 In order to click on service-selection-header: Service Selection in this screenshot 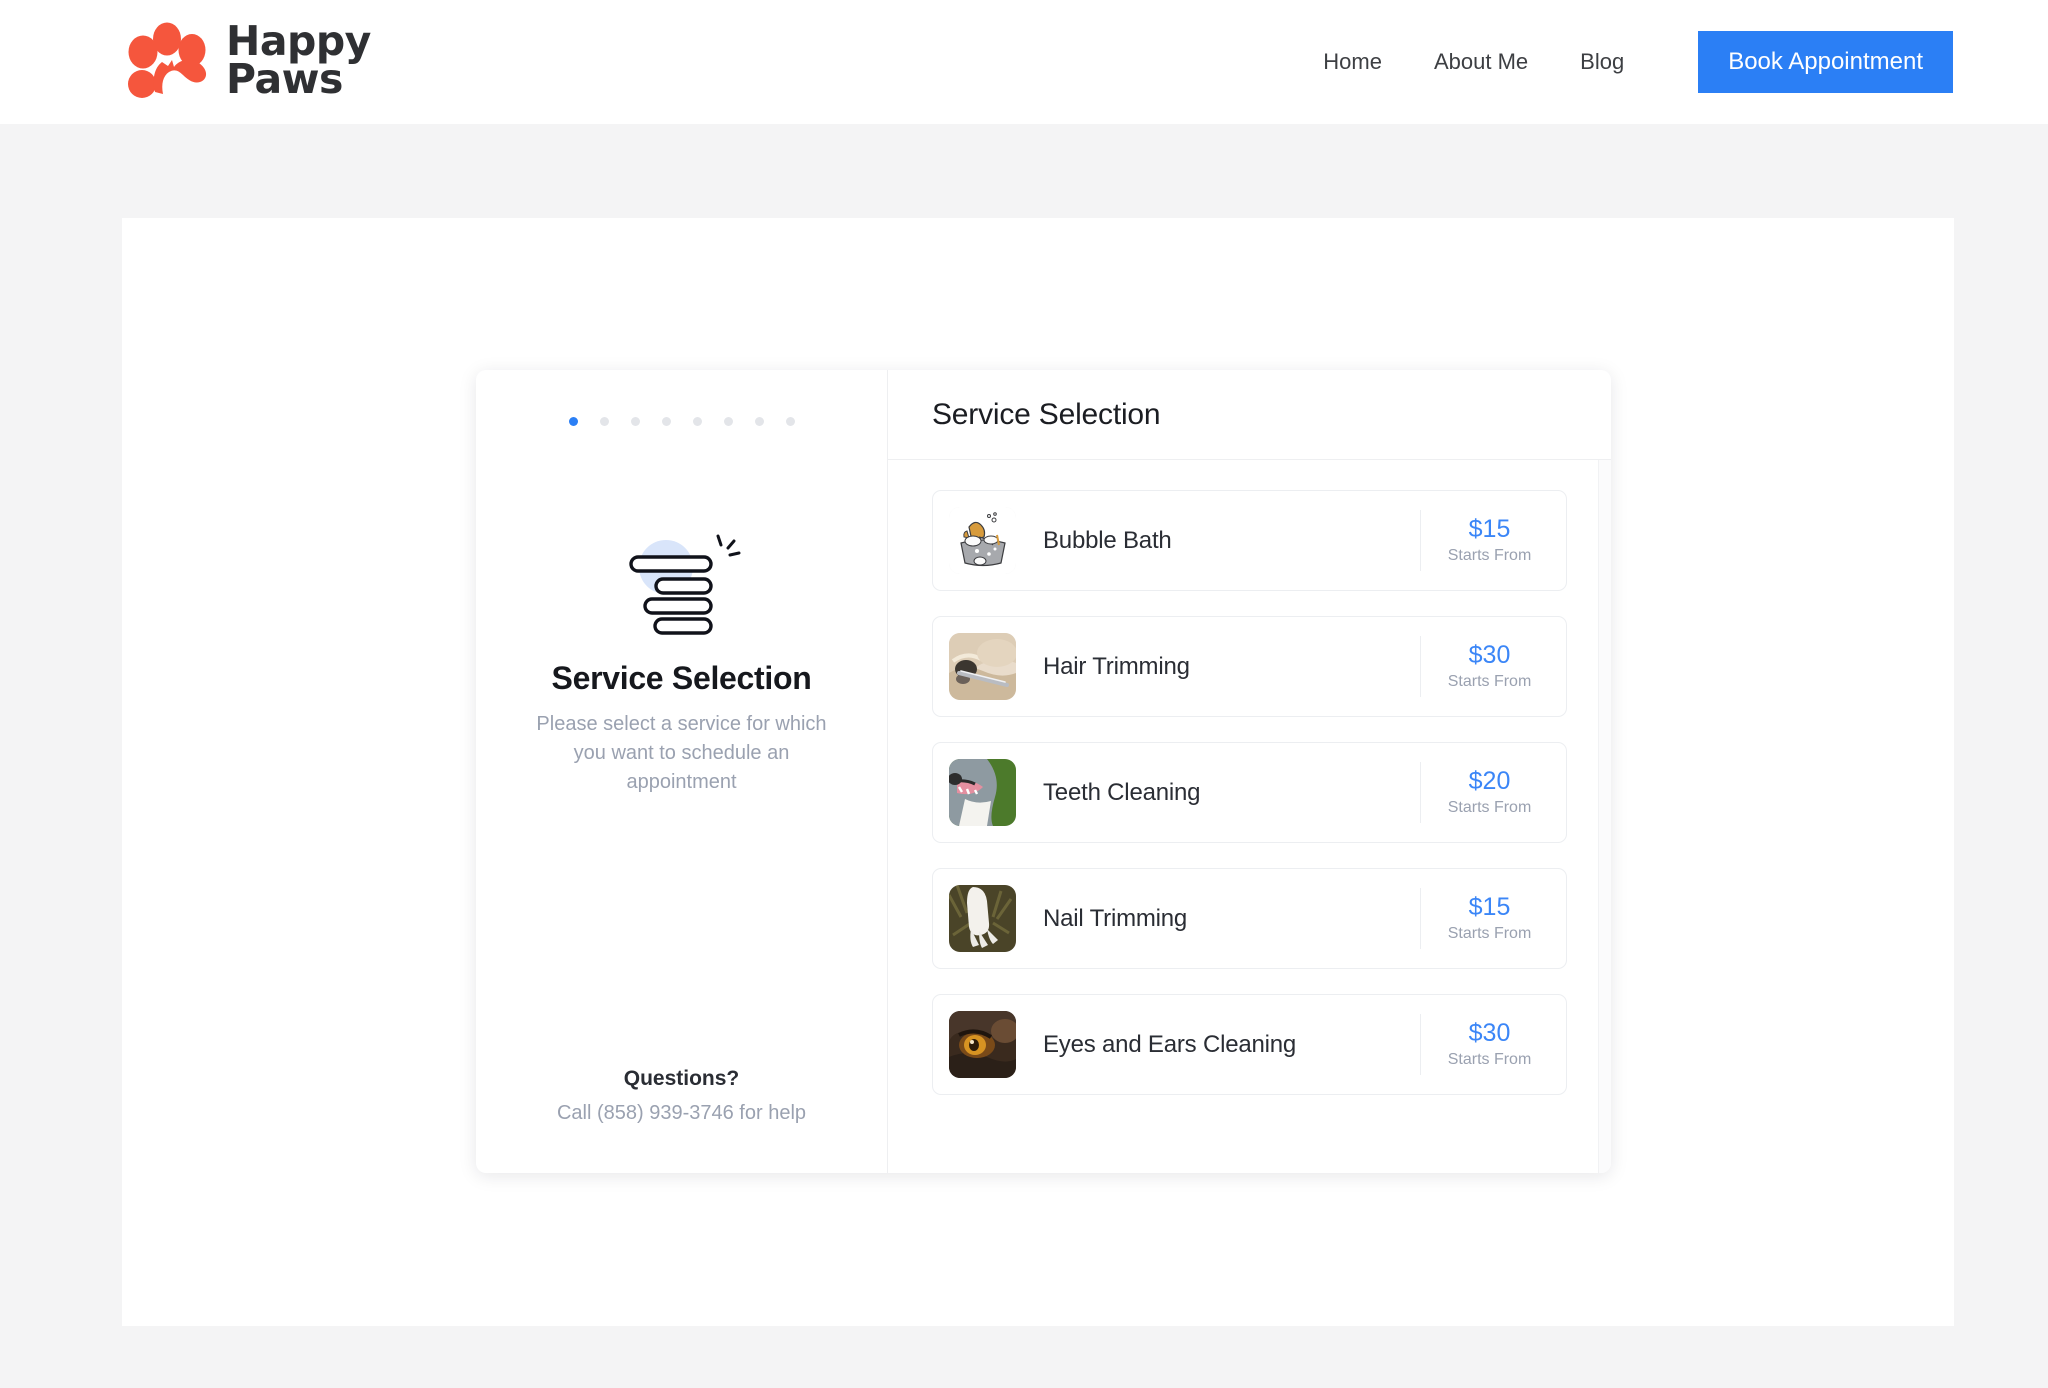, I will do `click(1249, 415)`.